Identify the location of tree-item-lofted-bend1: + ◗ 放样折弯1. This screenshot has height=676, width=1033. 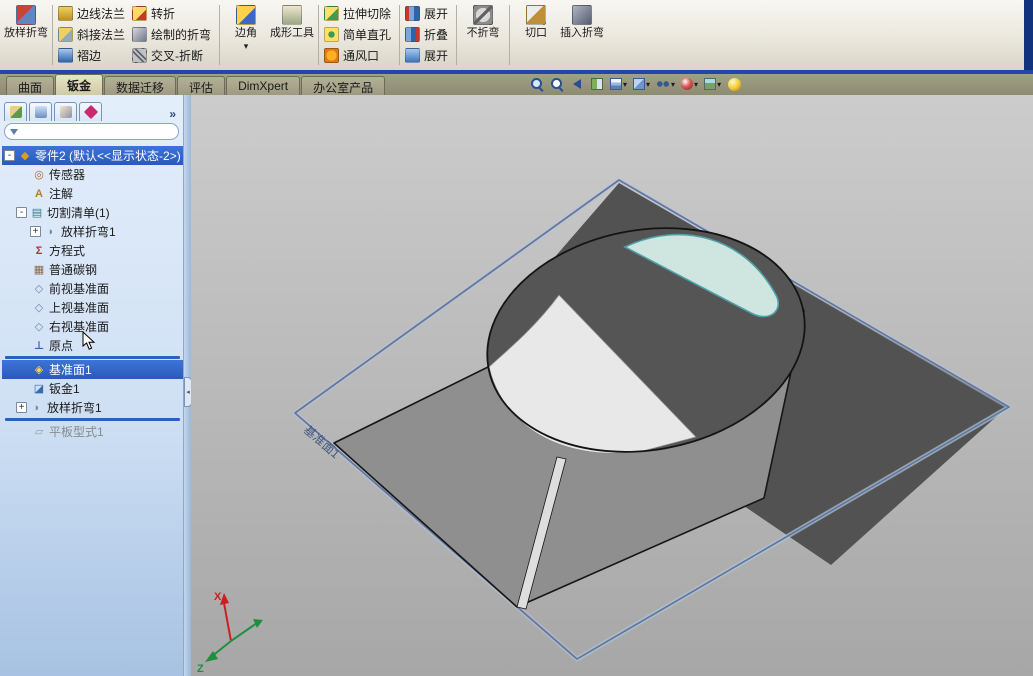
(92, 407).